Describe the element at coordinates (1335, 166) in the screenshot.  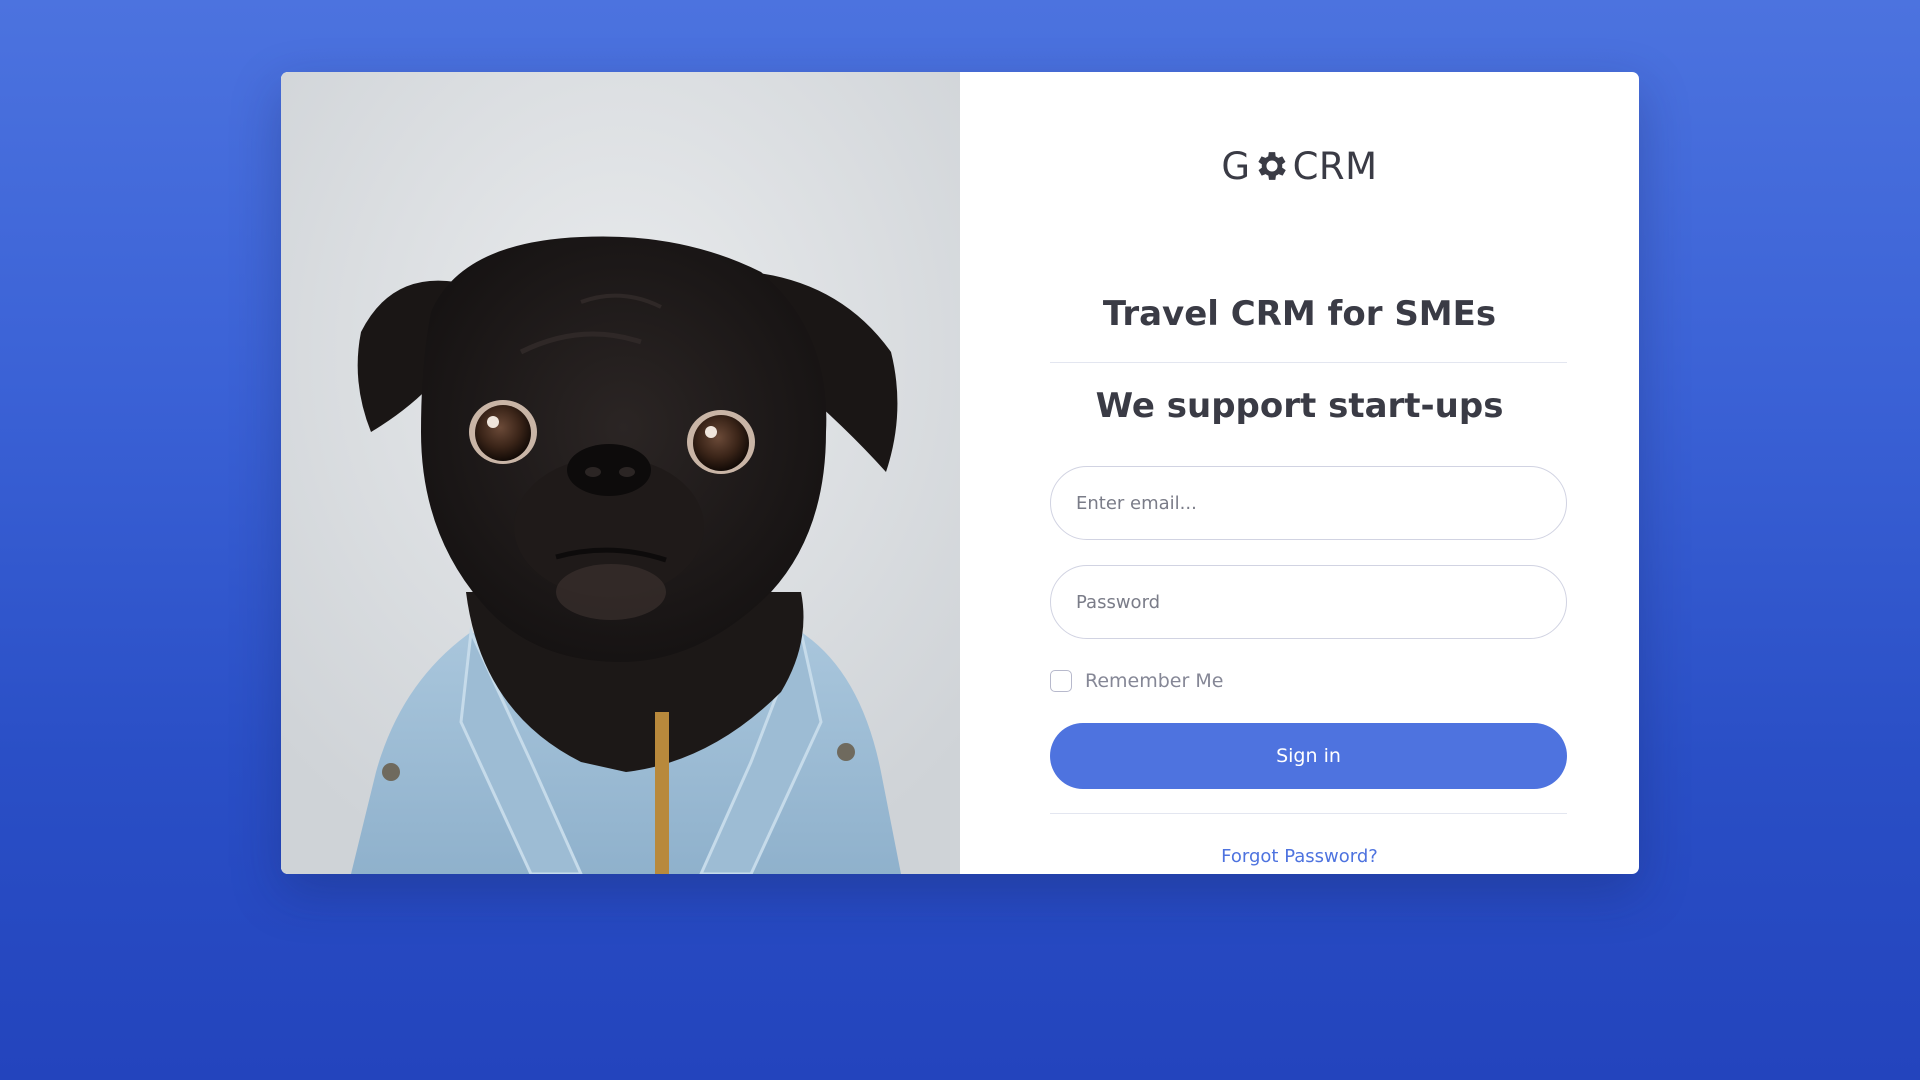
I see `brand-name-suffix: CRM` at that location.